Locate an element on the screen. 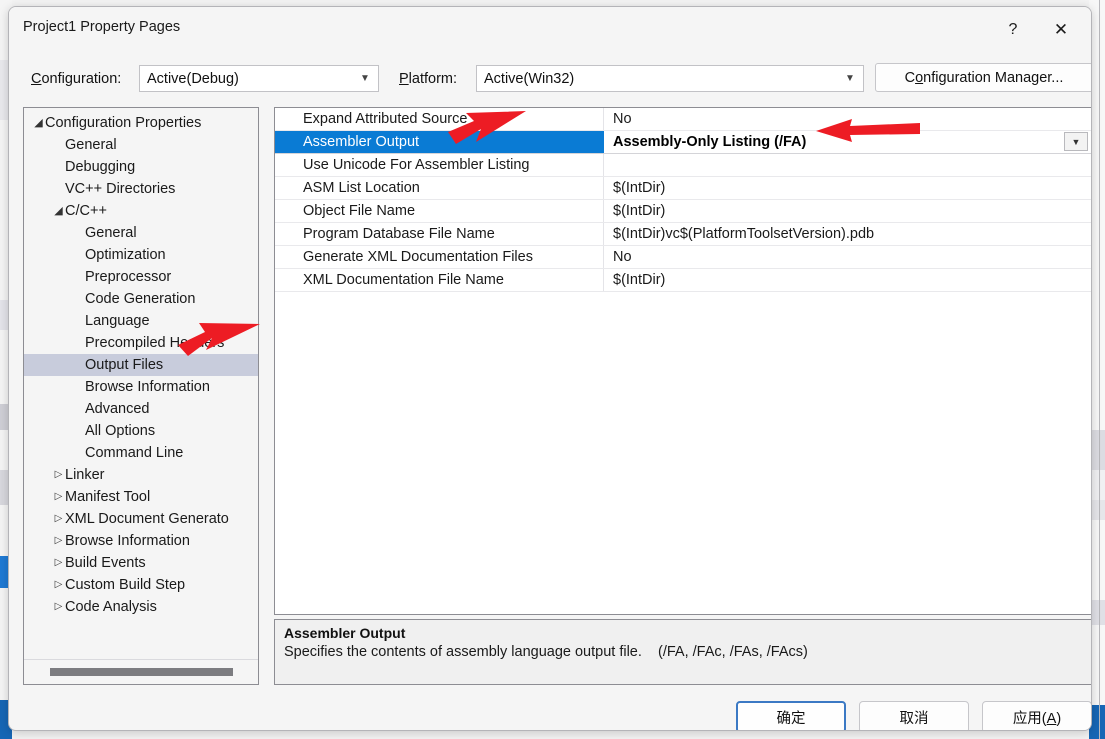 The image size is (1105, 739). tree-item-vc-directories: VC++ Directories is located at coordinates (141, 189).